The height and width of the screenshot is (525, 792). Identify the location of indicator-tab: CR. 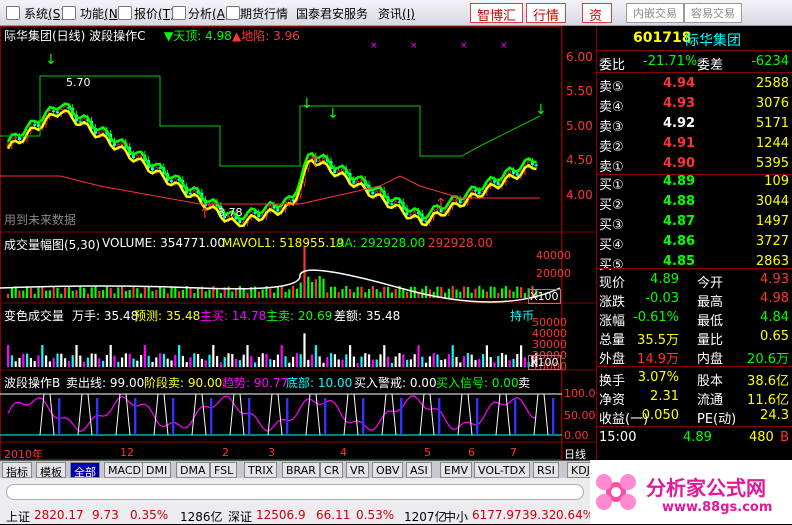
(332, 470).